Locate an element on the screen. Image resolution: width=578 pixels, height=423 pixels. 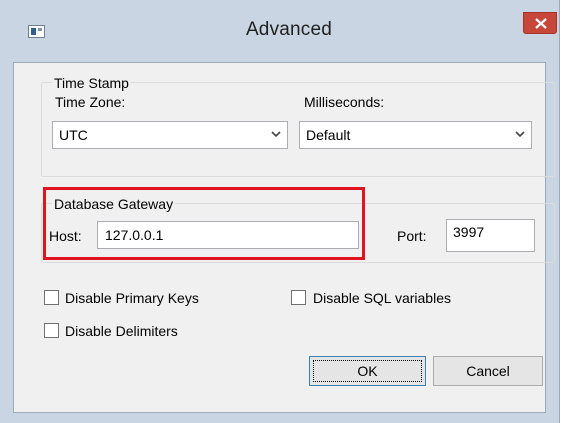
host-input-value: 127.0.0.1 is located at coordinates (134, 235).